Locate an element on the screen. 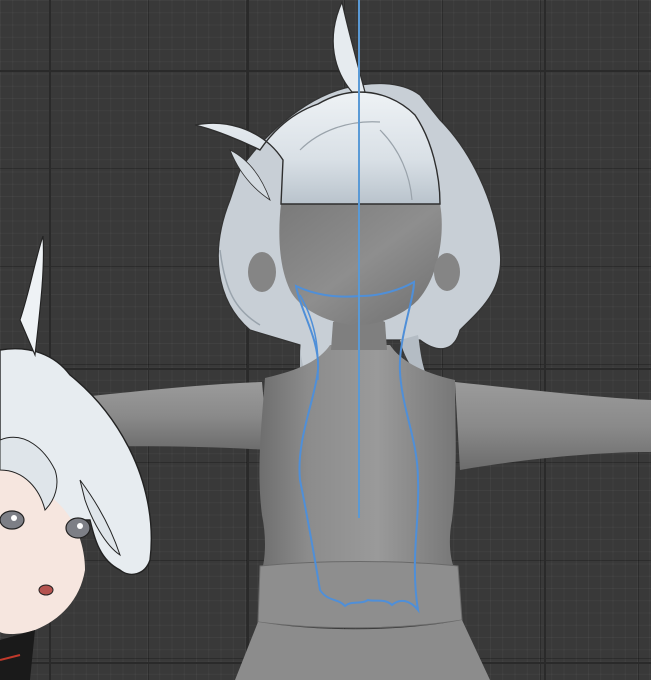 Image resolution: width=651 pixels, height=680 pixels. torso-mesh is located at coordinates (357, 457).